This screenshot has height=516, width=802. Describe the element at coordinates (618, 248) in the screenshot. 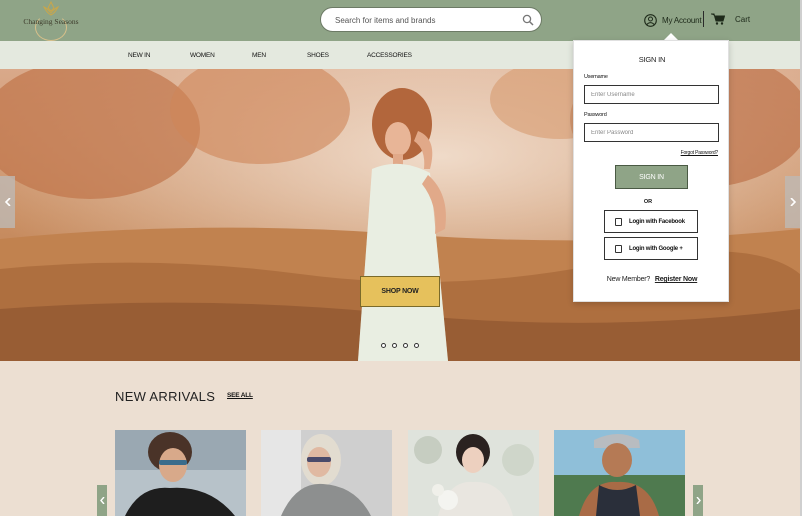

I see `google-icon` at that location.